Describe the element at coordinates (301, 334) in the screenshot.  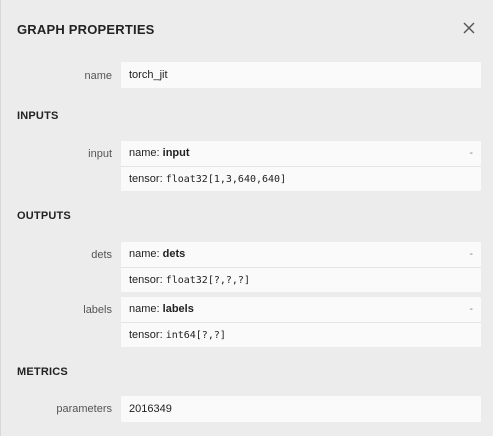
I see `labels-tensor-row: tensor: int64[?,?]` at that location.